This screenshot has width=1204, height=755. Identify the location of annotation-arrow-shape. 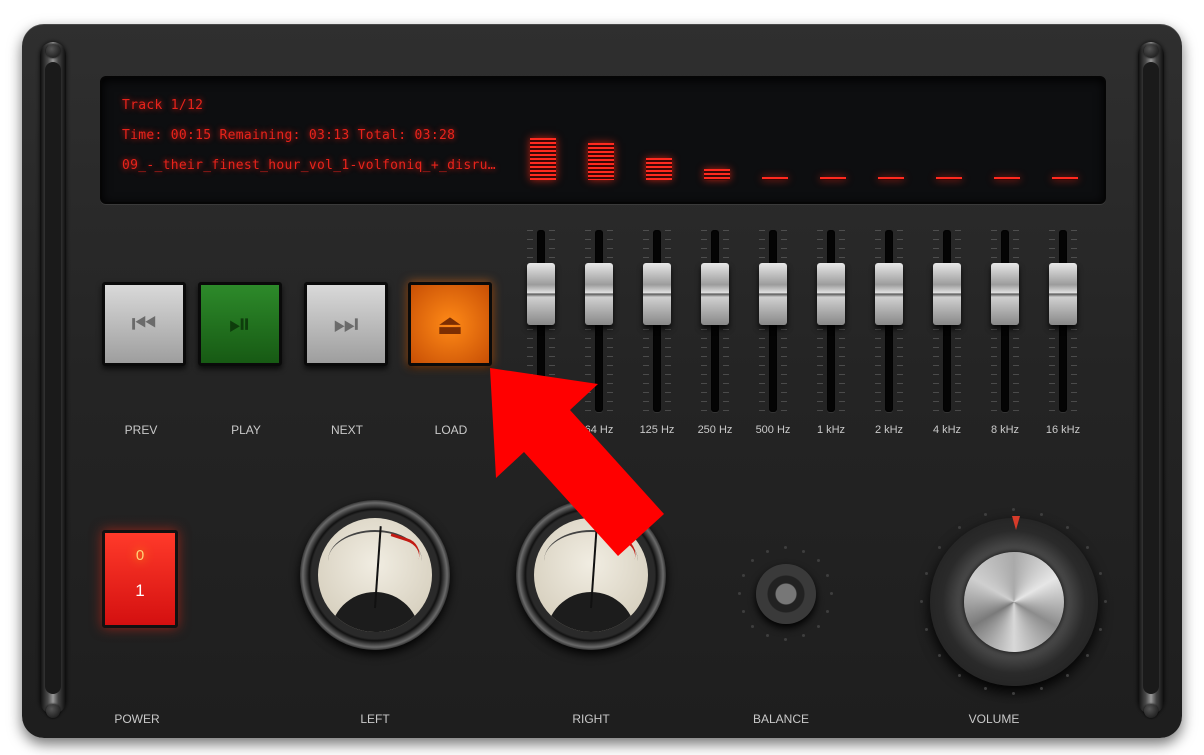
(577, 462).